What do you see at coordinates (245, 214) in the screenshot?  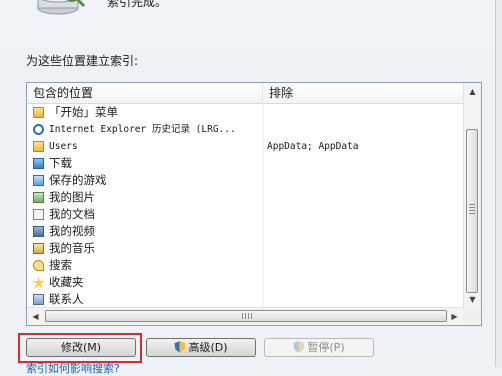 I see `list-item: 我的文档` at bounding box center [245, 214].